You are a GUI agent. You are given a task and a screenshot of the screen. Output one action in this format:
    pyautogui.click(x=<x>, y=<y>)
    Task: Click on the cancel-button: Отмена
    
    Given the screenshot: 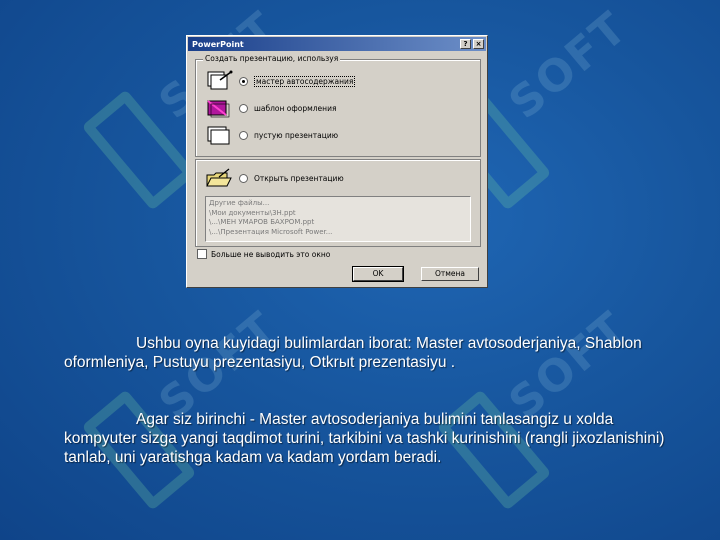 What is the action you would take?
    pyautogui.click(x=450, y=274)
    